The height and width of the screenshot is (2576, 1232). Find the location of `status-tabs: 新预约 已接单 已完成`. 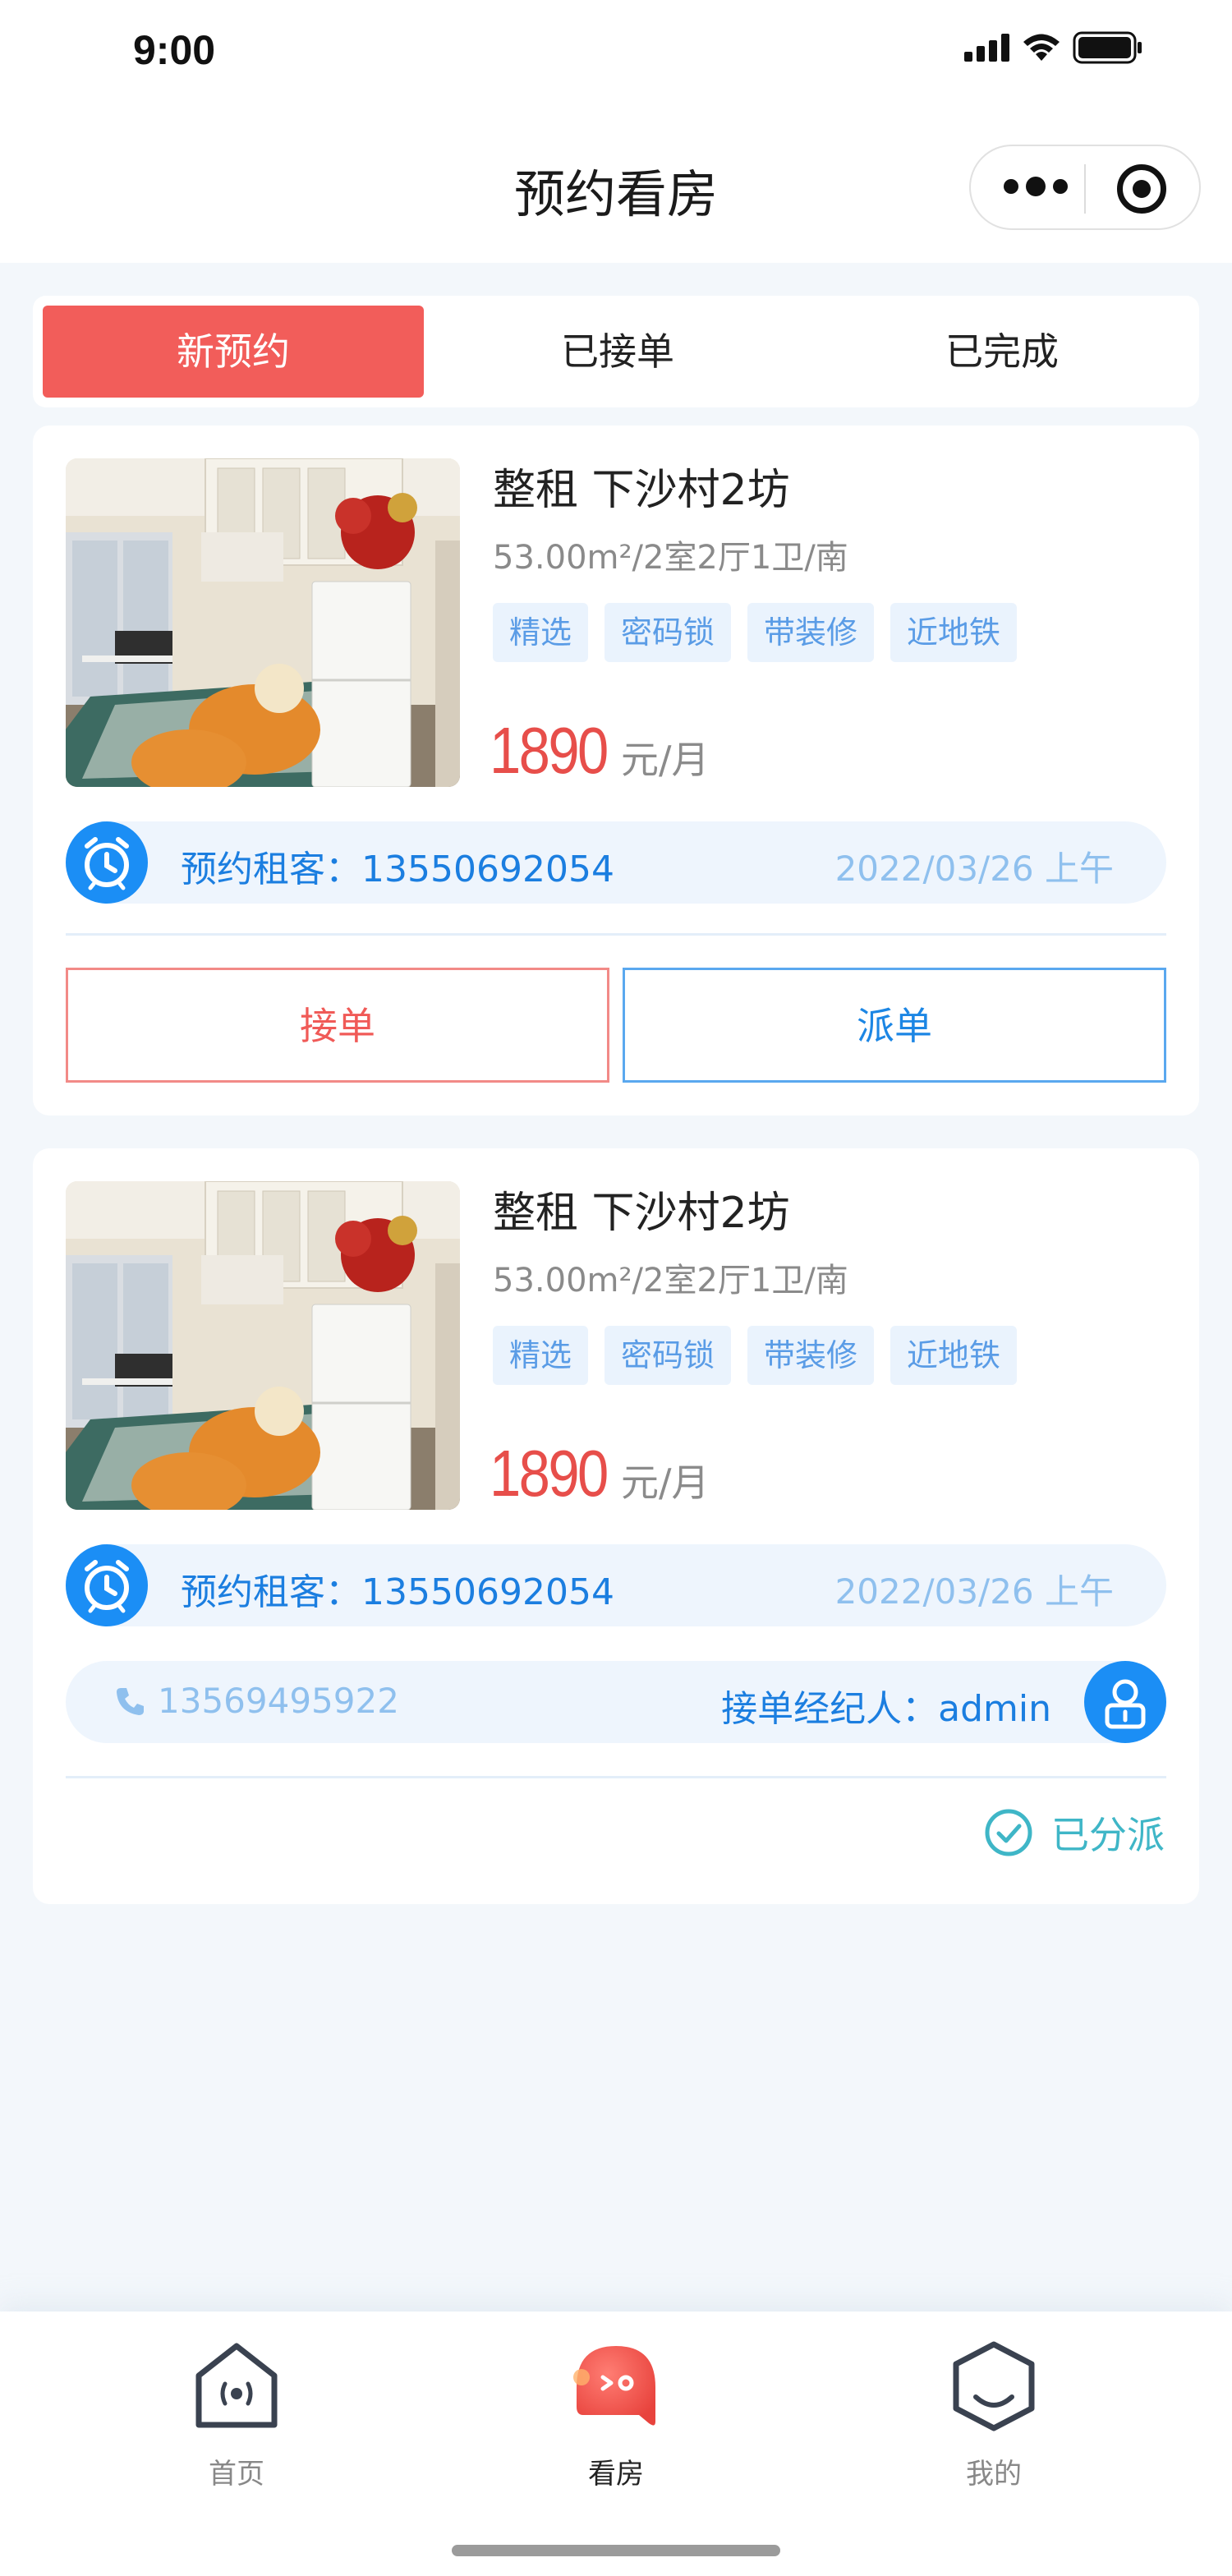

status-tabs: 新预约 已接单 已完成 is located at coordinates (616, 351).